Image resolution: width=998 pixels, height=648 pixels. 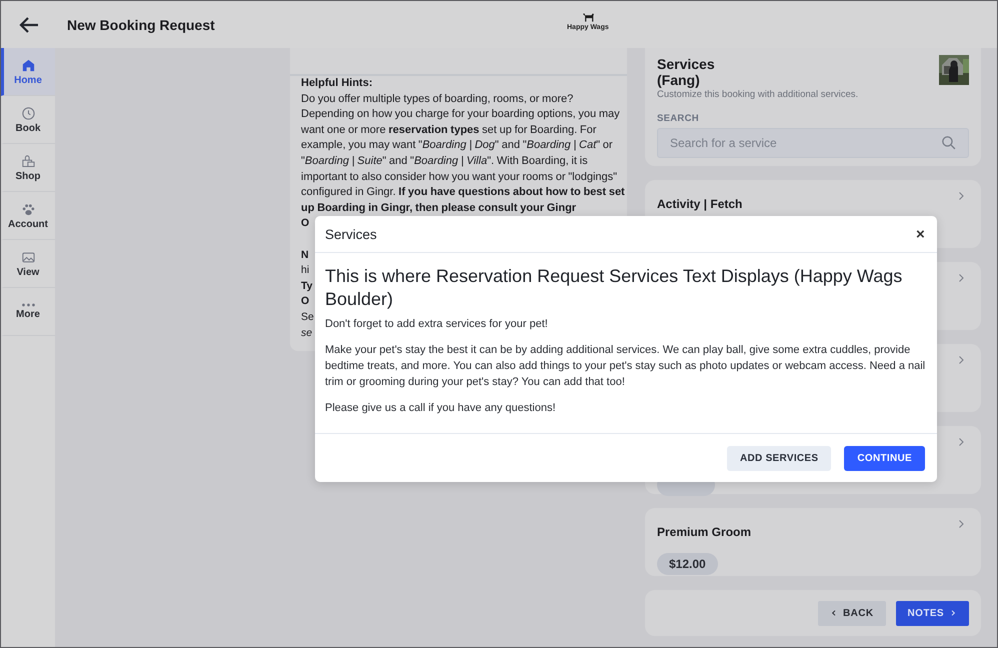 I want to click on add-services-button: ADD SERVICES, so click(x=779, y=458).